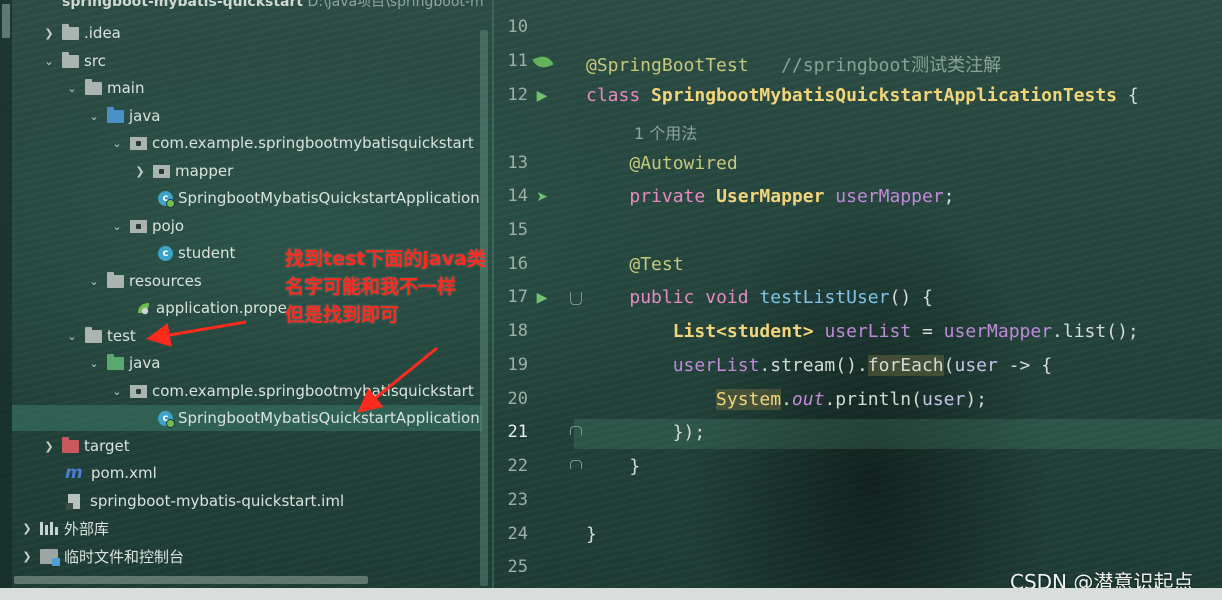 This screenshot has height=600, width=1222. What do you see at coordinates (749, 399) in the screenshot?
I see `class-token: System` at bounding box center [749, 399].